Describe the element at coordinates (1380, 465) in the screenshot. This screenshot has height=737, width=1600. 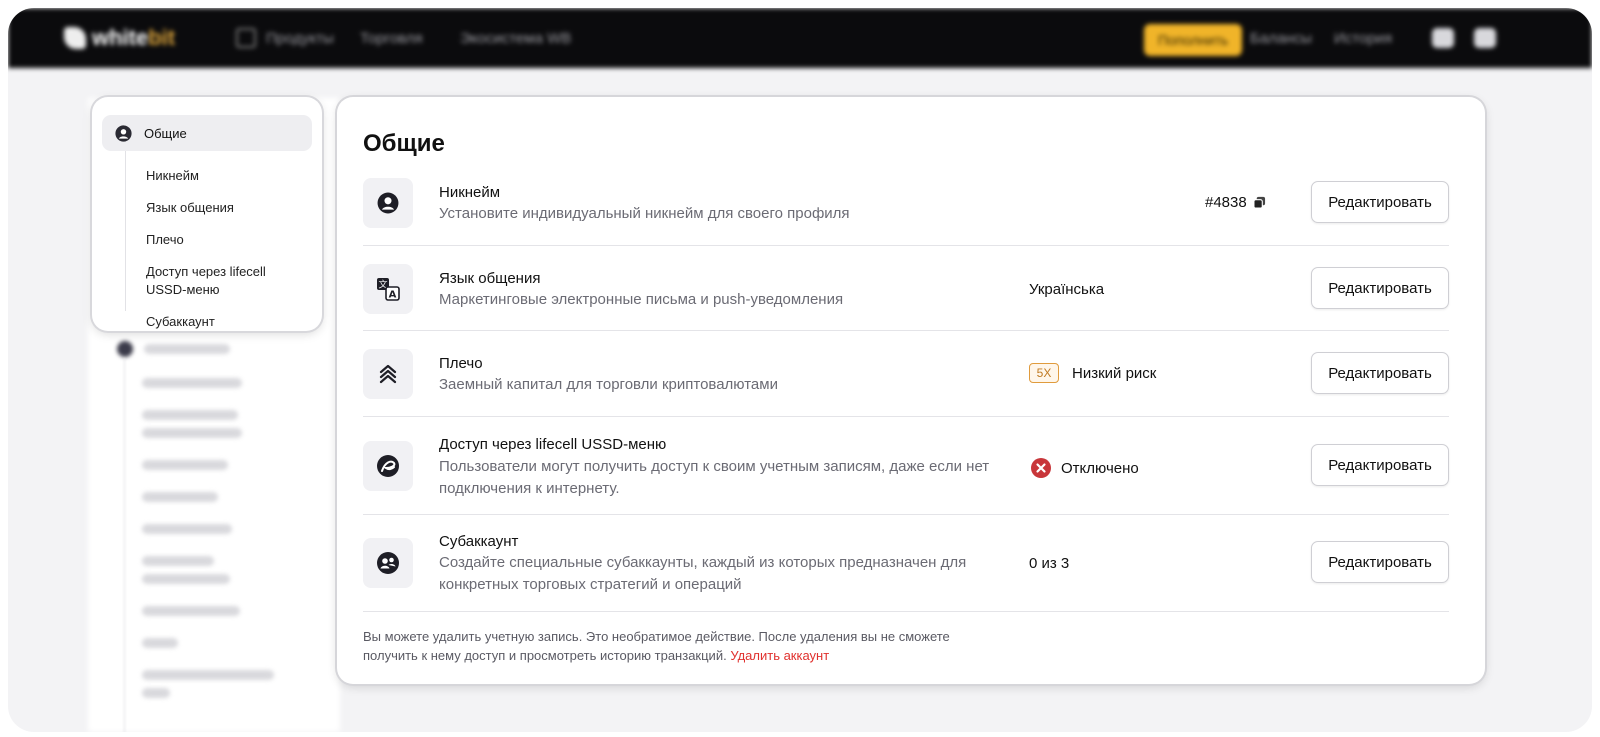
I see `edit-ussd-button: Редактировать` at that location.